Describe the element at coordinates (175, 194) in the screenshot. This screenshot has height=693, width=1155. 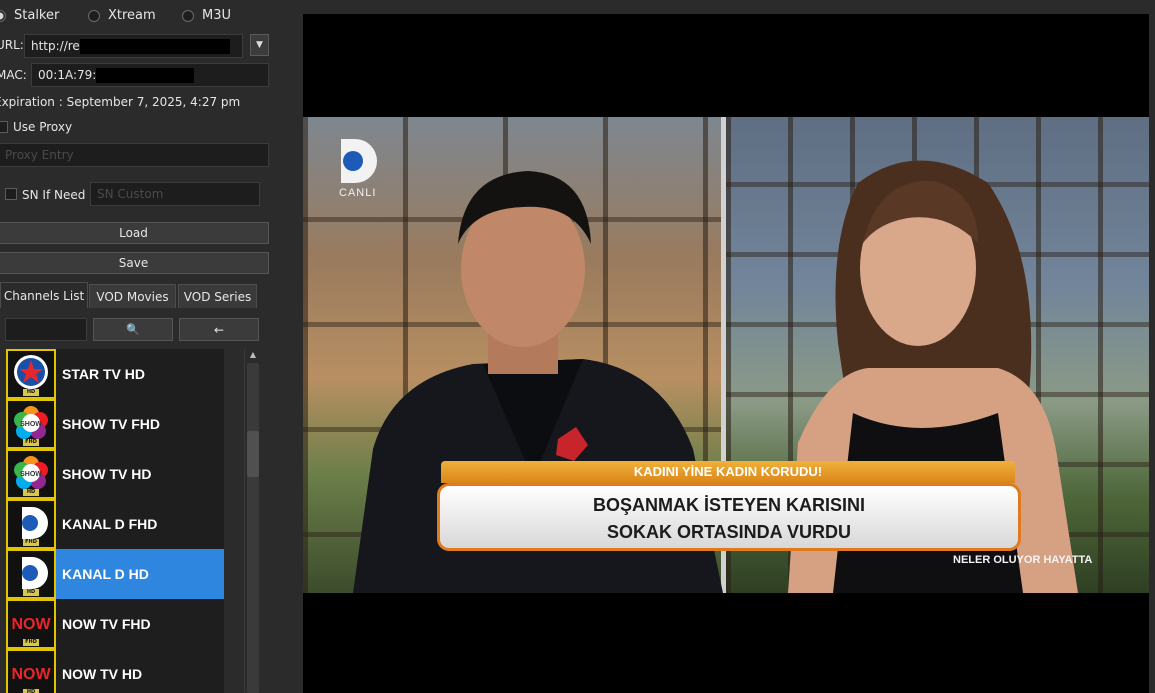
I see `sn-custom-field: SN Custom` at that location.